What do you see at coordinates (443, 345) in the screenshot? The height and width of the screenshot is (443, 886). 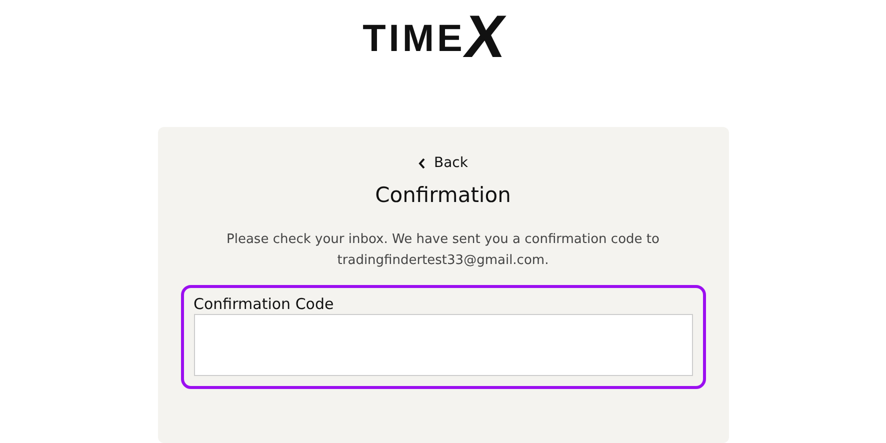 I see `confirmation-code-field` at bounding box center [443, 345].